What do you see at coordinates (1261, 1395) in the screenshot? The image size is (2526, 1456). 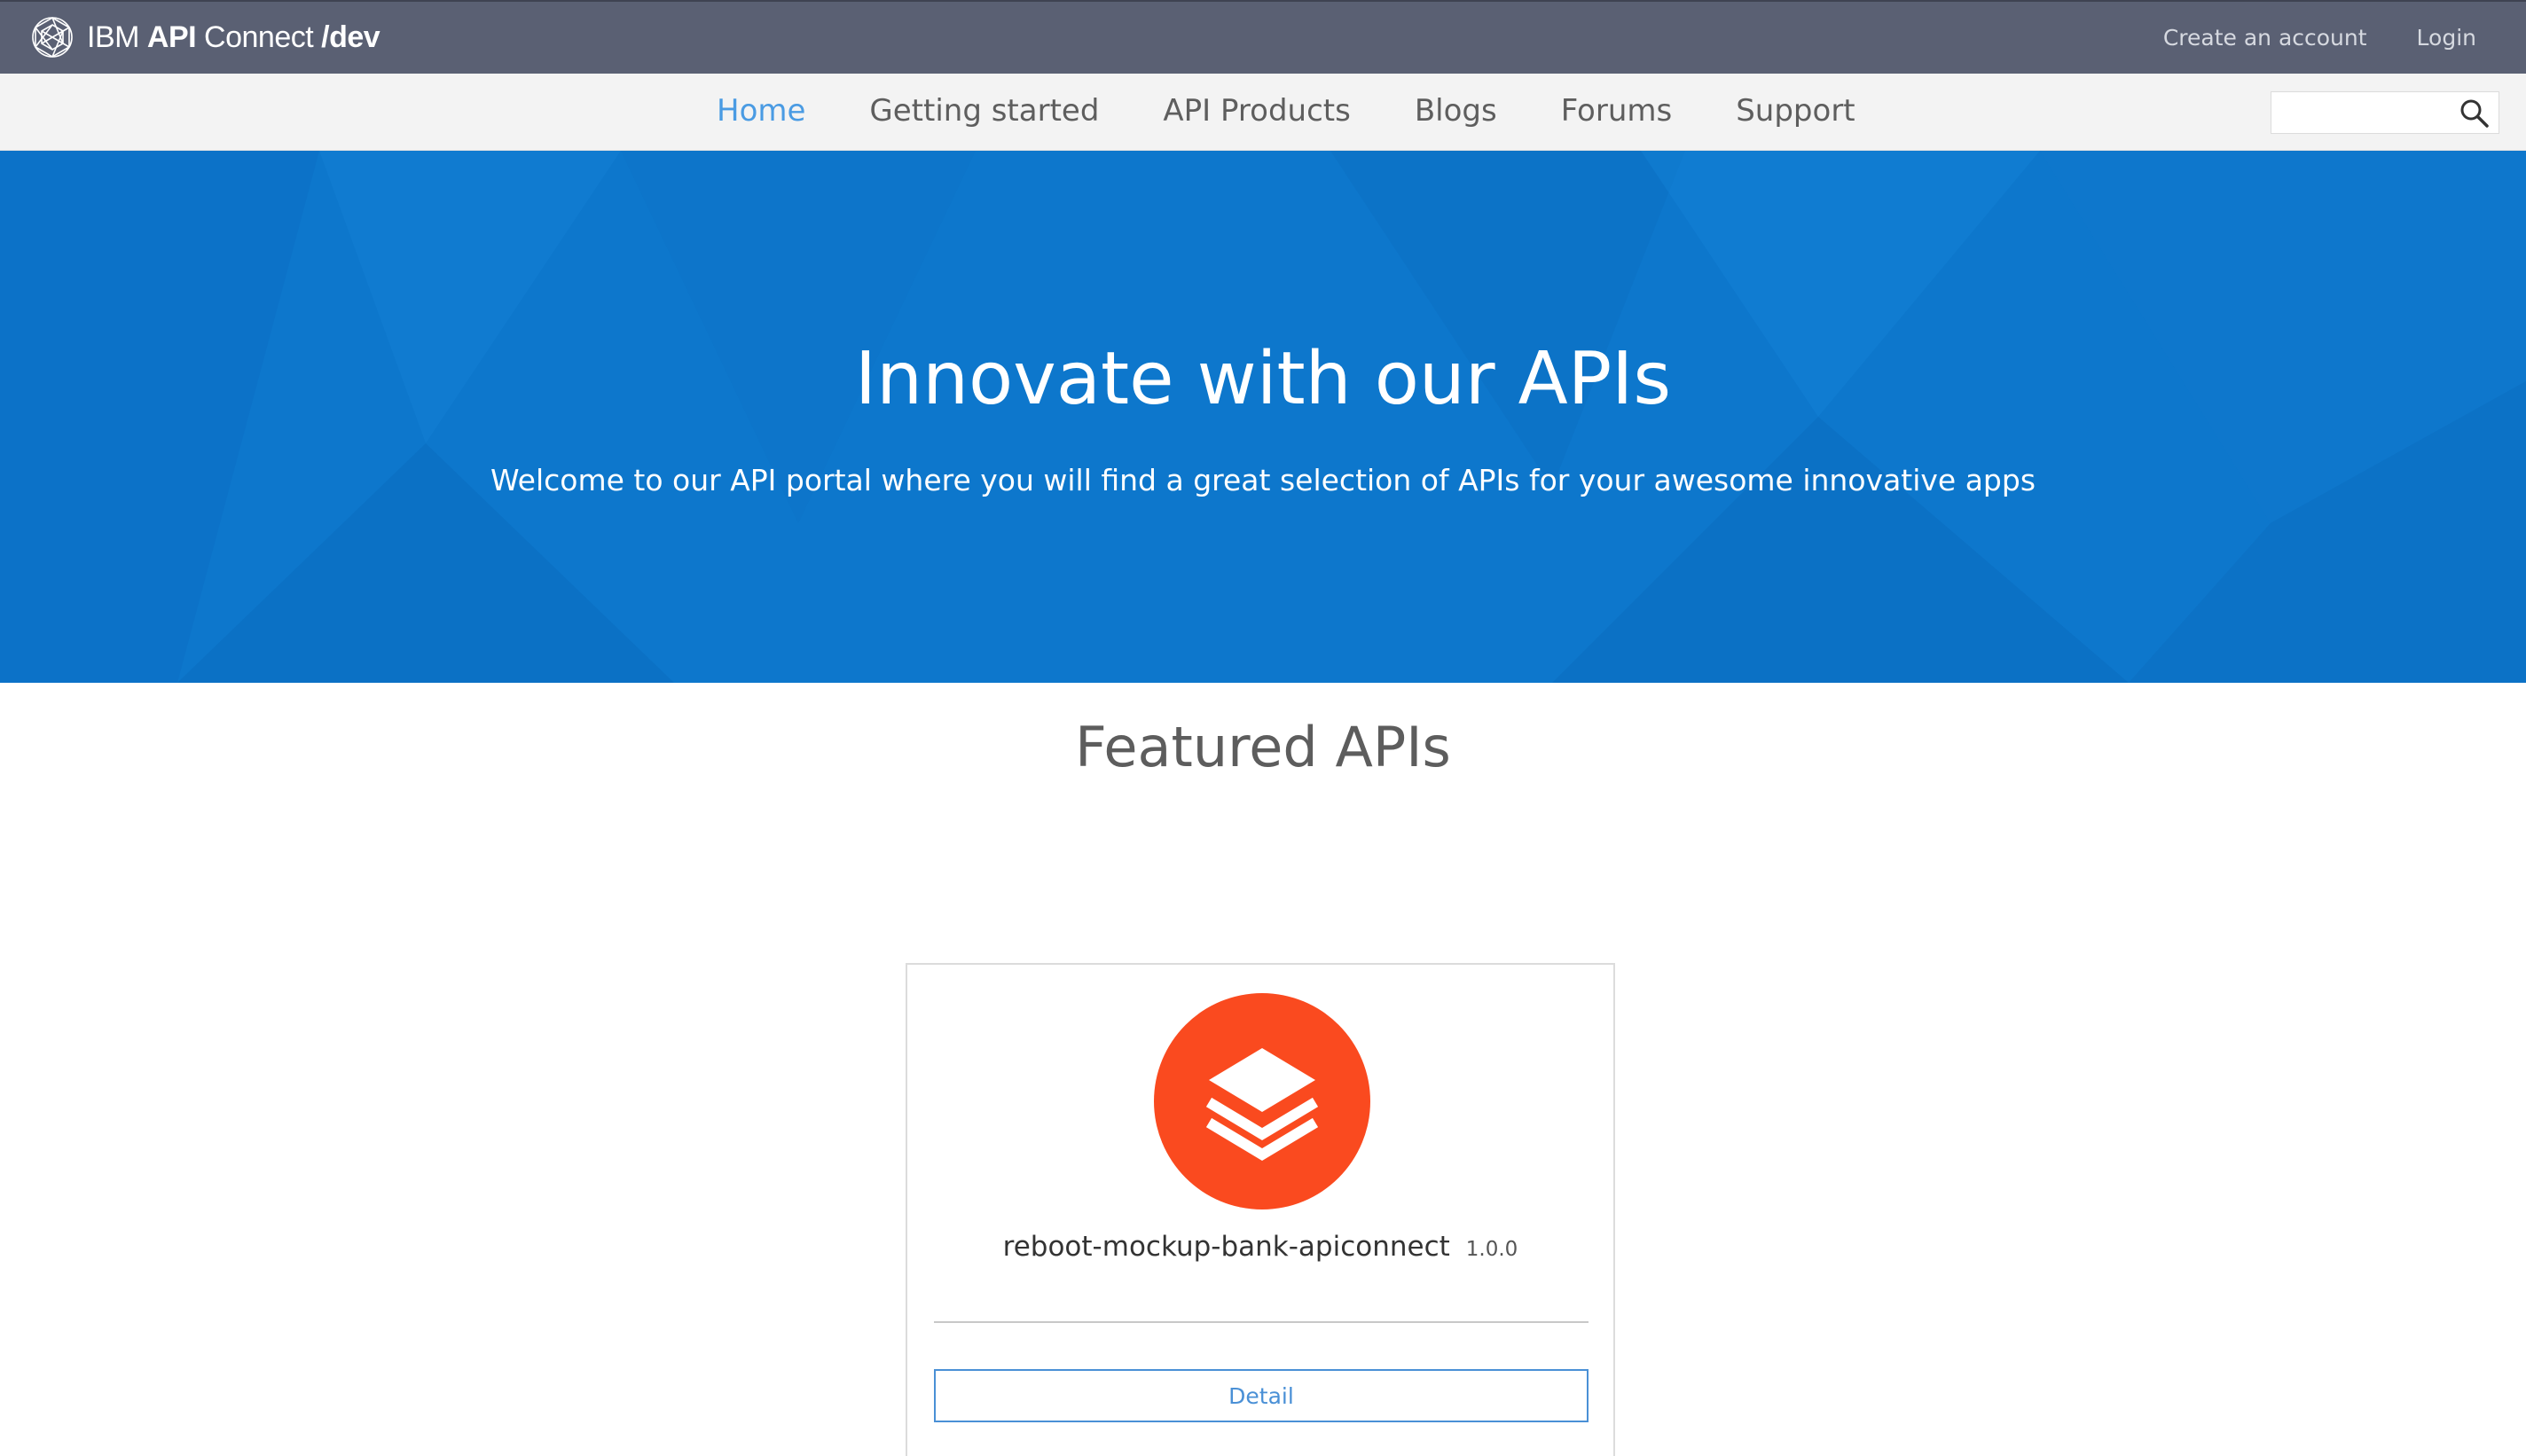 I see `detail-button: Detail` at bounding box center [1261, 1395].